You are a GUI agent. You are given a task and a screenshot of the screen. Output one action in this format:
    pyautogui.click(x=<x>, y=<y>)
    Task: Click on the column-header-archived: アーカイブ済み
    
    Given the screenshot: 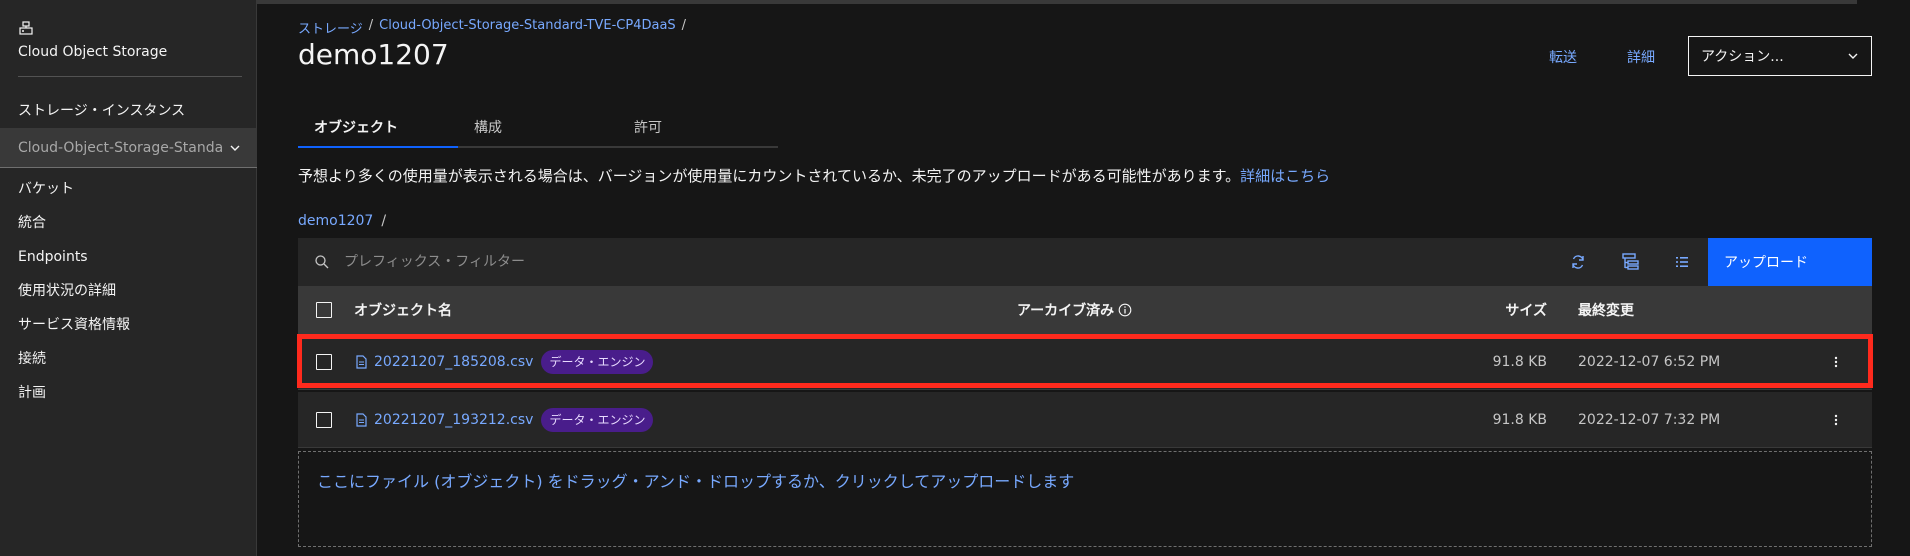 What is the action you would take?
    pyautogui.click(x=1074, y=310)
    